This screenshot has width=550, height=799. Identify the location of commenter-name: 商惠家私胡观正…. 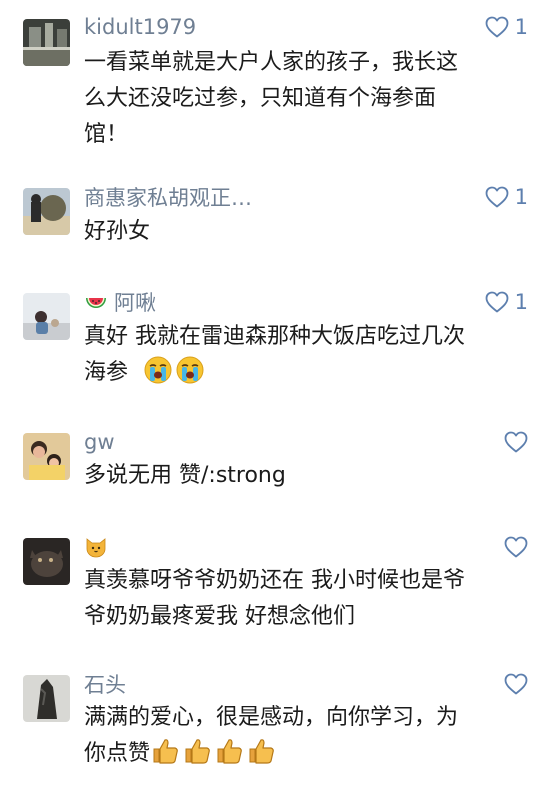
(168, 197).